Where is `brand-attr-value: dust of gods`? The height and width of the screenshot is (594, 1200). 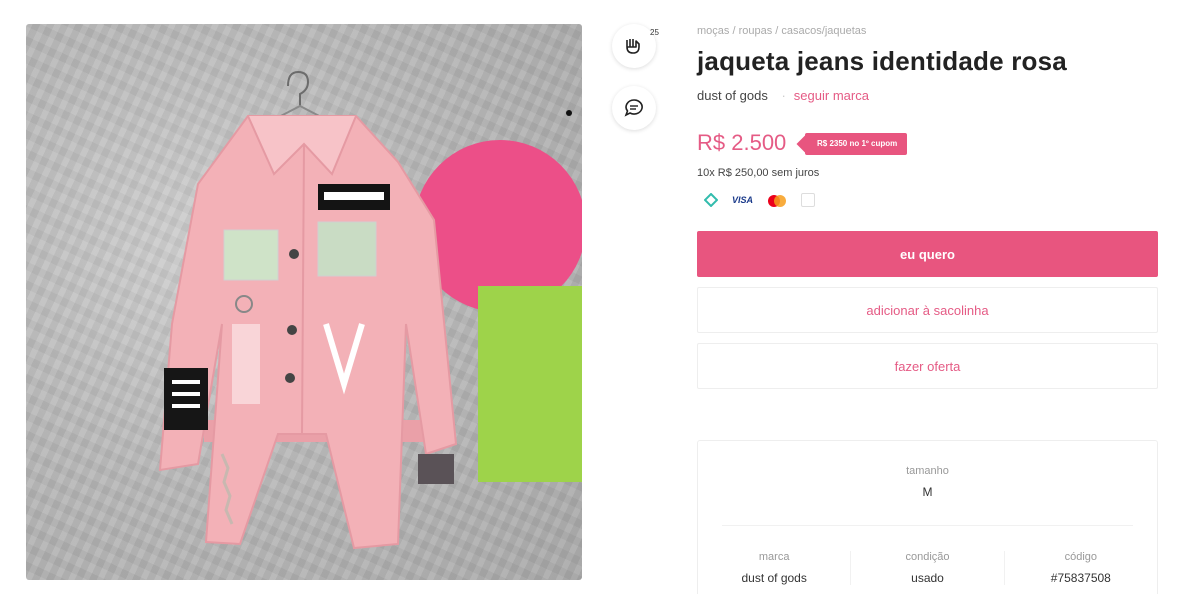
brand-attr-value: dust of gods is located at coordinates (774, 578).